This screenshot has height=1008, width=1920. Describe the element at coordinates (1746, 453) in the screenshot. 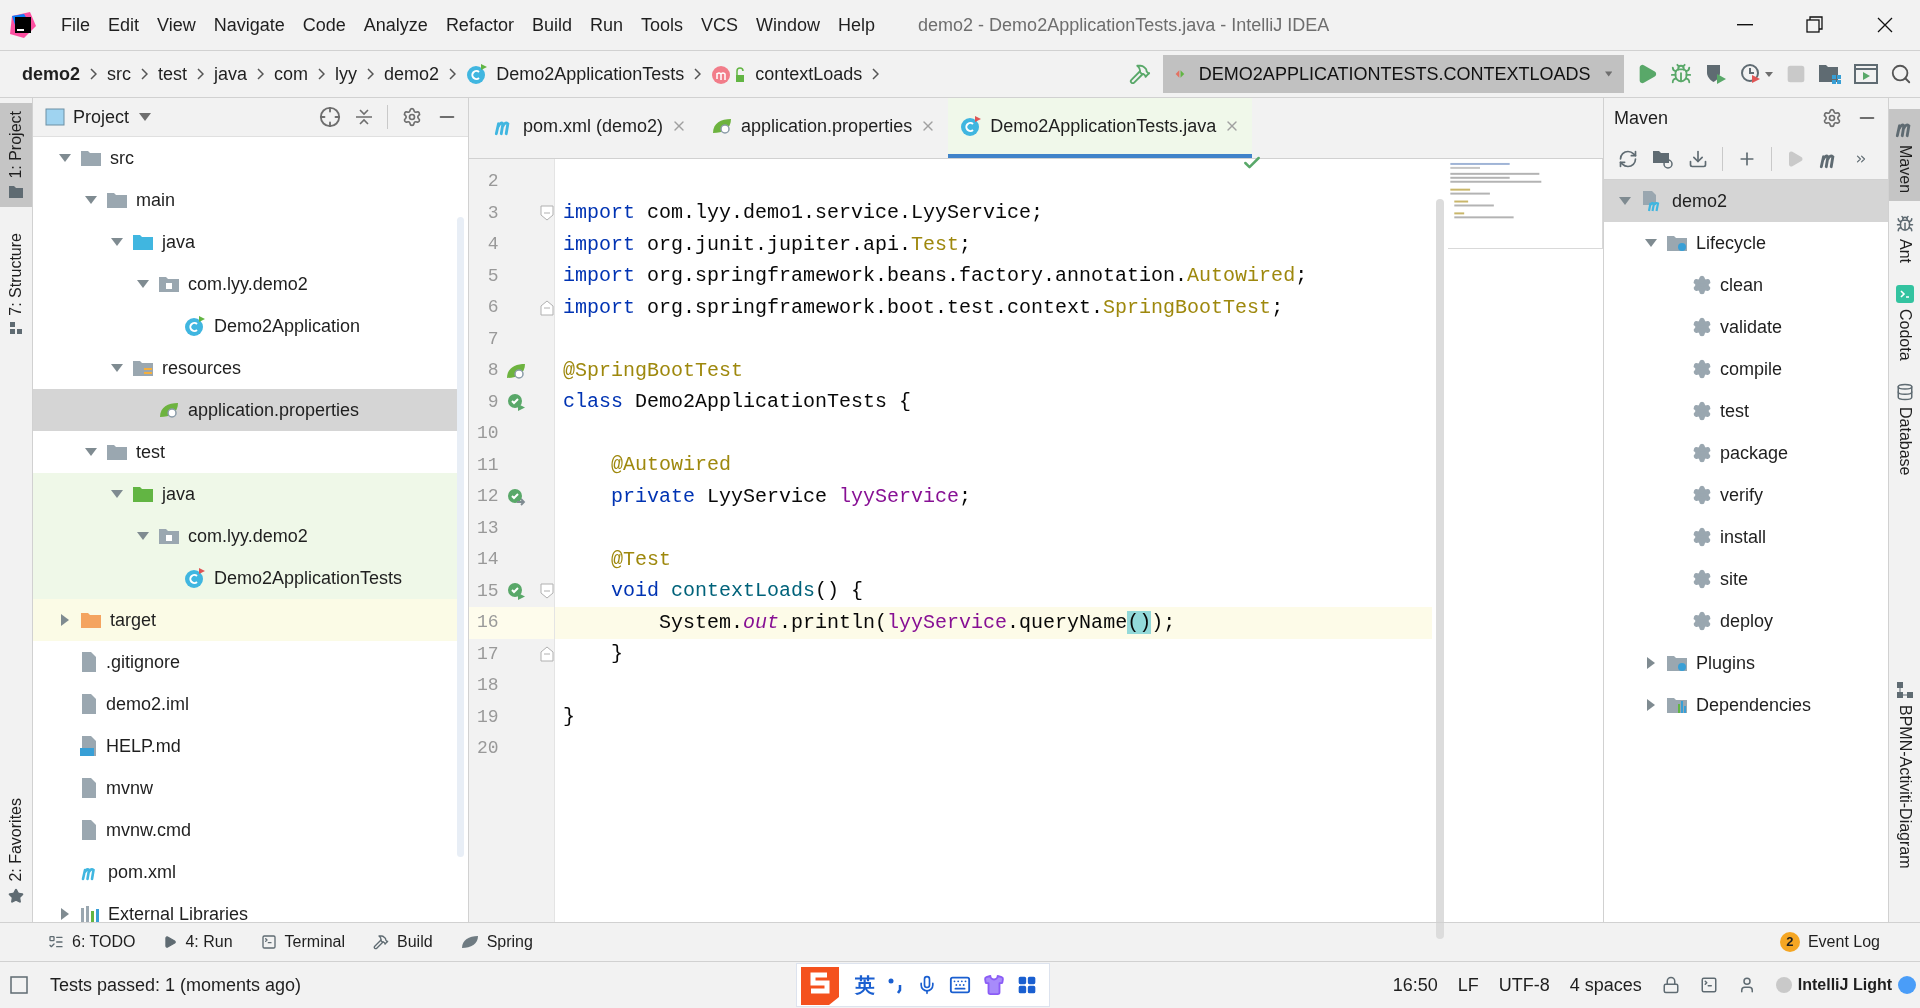

I see `tree-item: package` at that location.